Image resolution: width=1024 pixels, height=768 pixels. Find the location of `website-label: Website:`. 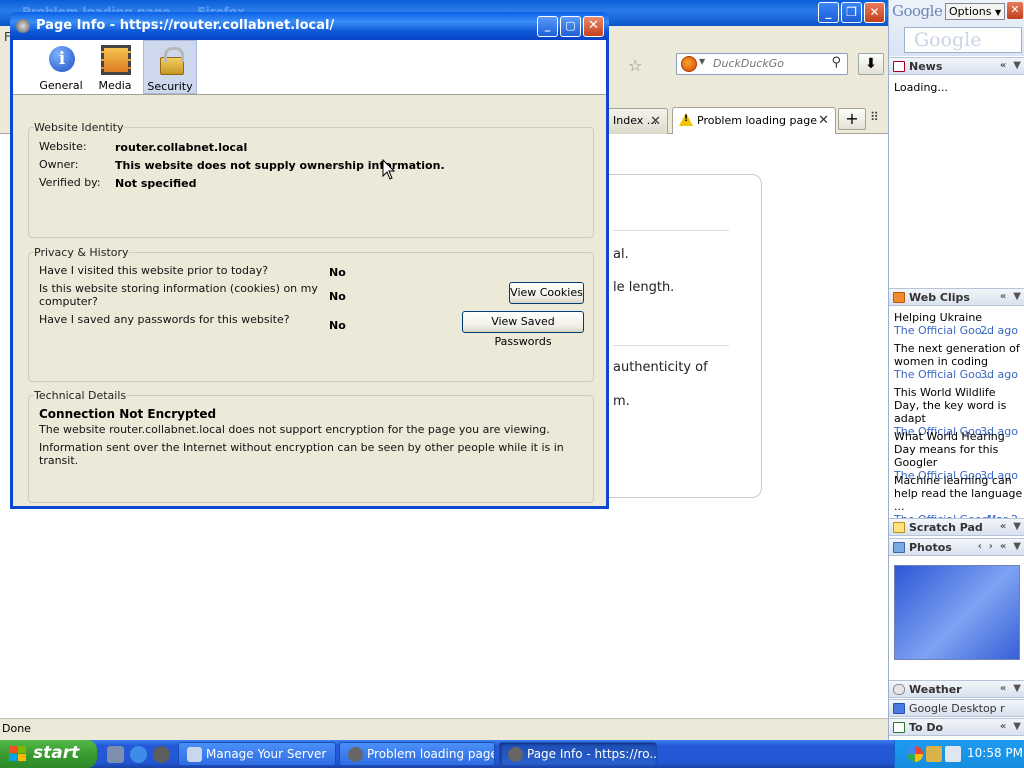

website-label: Website: is located at coordinates (63, 146).